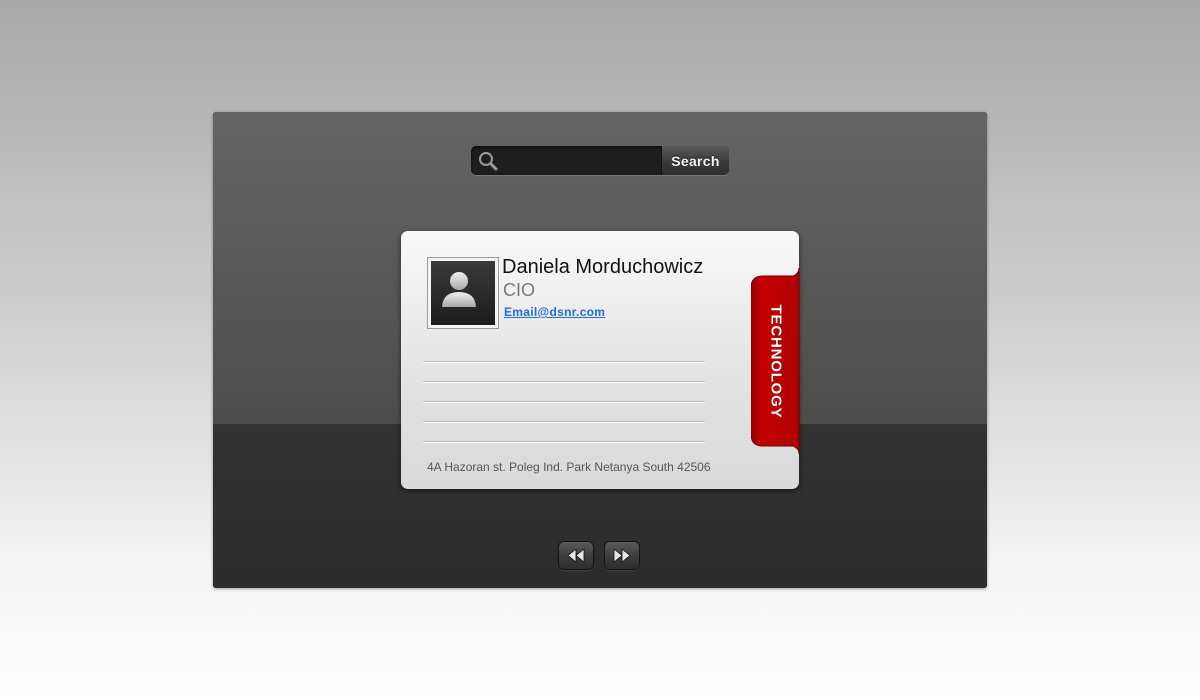 The width and height of the screenshot is (1200, 700). Describe the element at coordinates (554, 312) in the screenshot. I see `contact-email-link: Email@dsnr.com` at that location.